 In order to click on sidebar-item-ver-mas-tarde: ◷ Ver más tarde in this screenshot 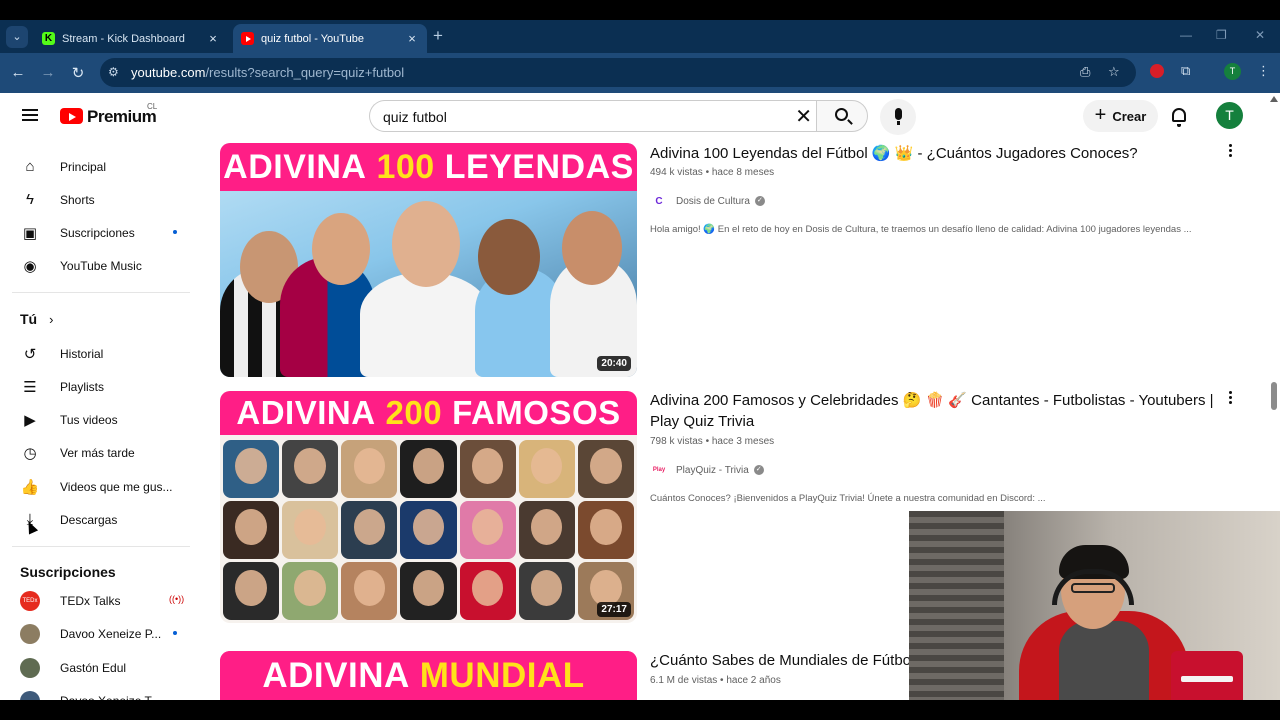, I will do `click(101, 452)`.